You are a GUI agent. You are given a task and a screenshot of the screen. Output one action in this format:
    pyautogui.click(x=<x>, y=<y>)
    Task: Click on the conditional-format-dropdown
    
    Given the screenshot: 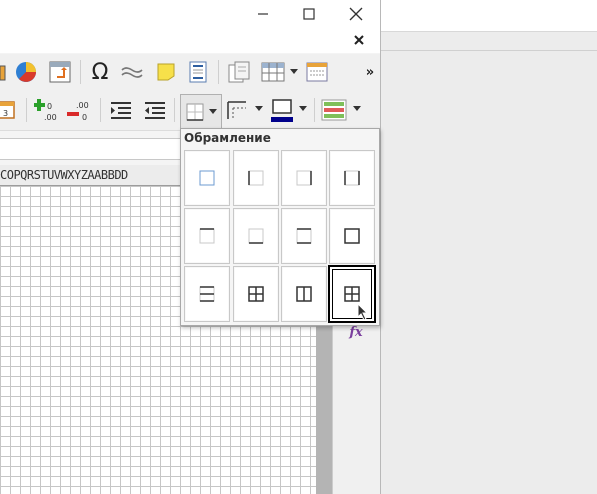 What is the action you would take?
    pyautogui.click(x=357, y=109)
    